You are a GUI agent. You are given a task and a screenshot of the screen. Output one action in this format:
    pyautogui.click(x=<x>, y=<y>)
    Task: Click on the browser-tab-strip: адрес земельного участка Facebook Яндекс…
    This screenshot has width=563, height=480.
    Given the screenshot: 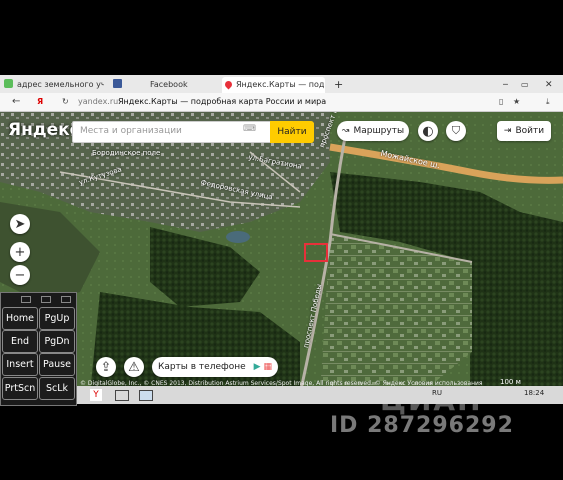 What is the action you would take?
    pyautogui.click(x=281, y=84)
    